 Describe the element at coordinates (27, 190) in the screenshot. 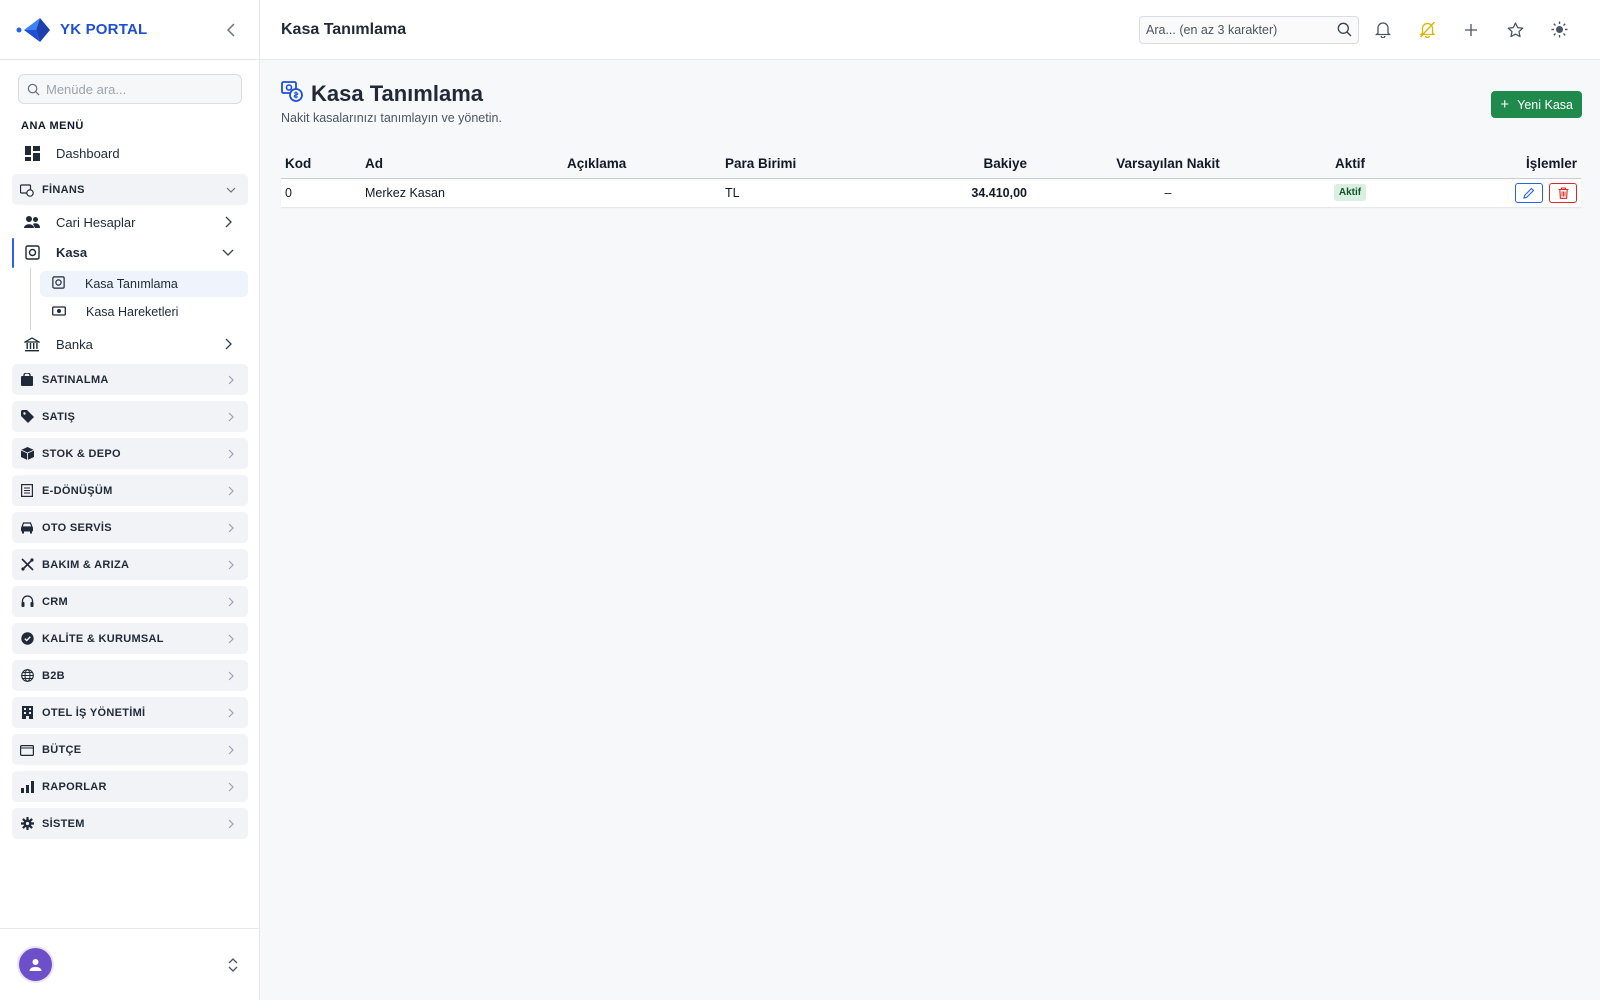

I see `finance-icon` at that location.